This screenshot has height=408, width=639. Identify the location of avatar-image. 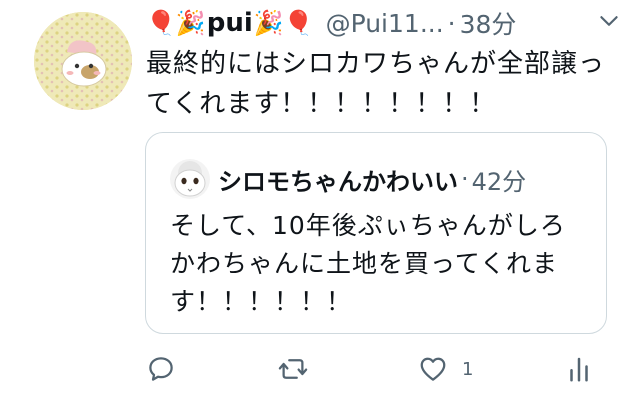
(83, 61).